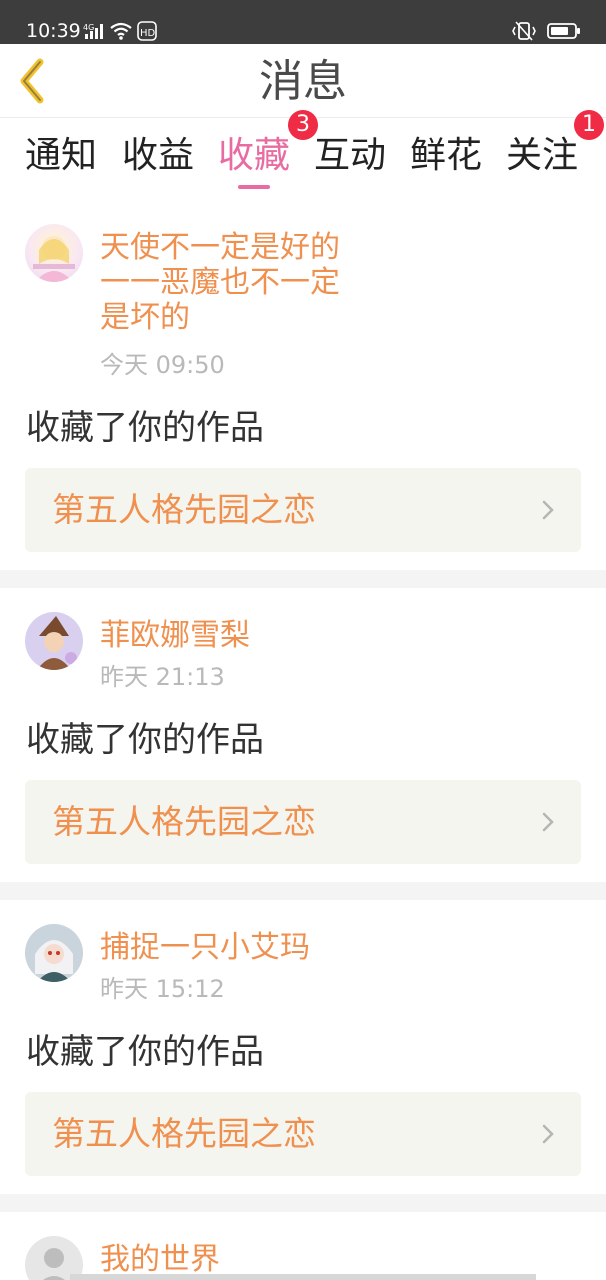 The width and height of the screenshot is (606, 1280). Describe the element at coordinates (162, 677) in the screenshot. I see `timestamp: 昨天 21:13` at that location.